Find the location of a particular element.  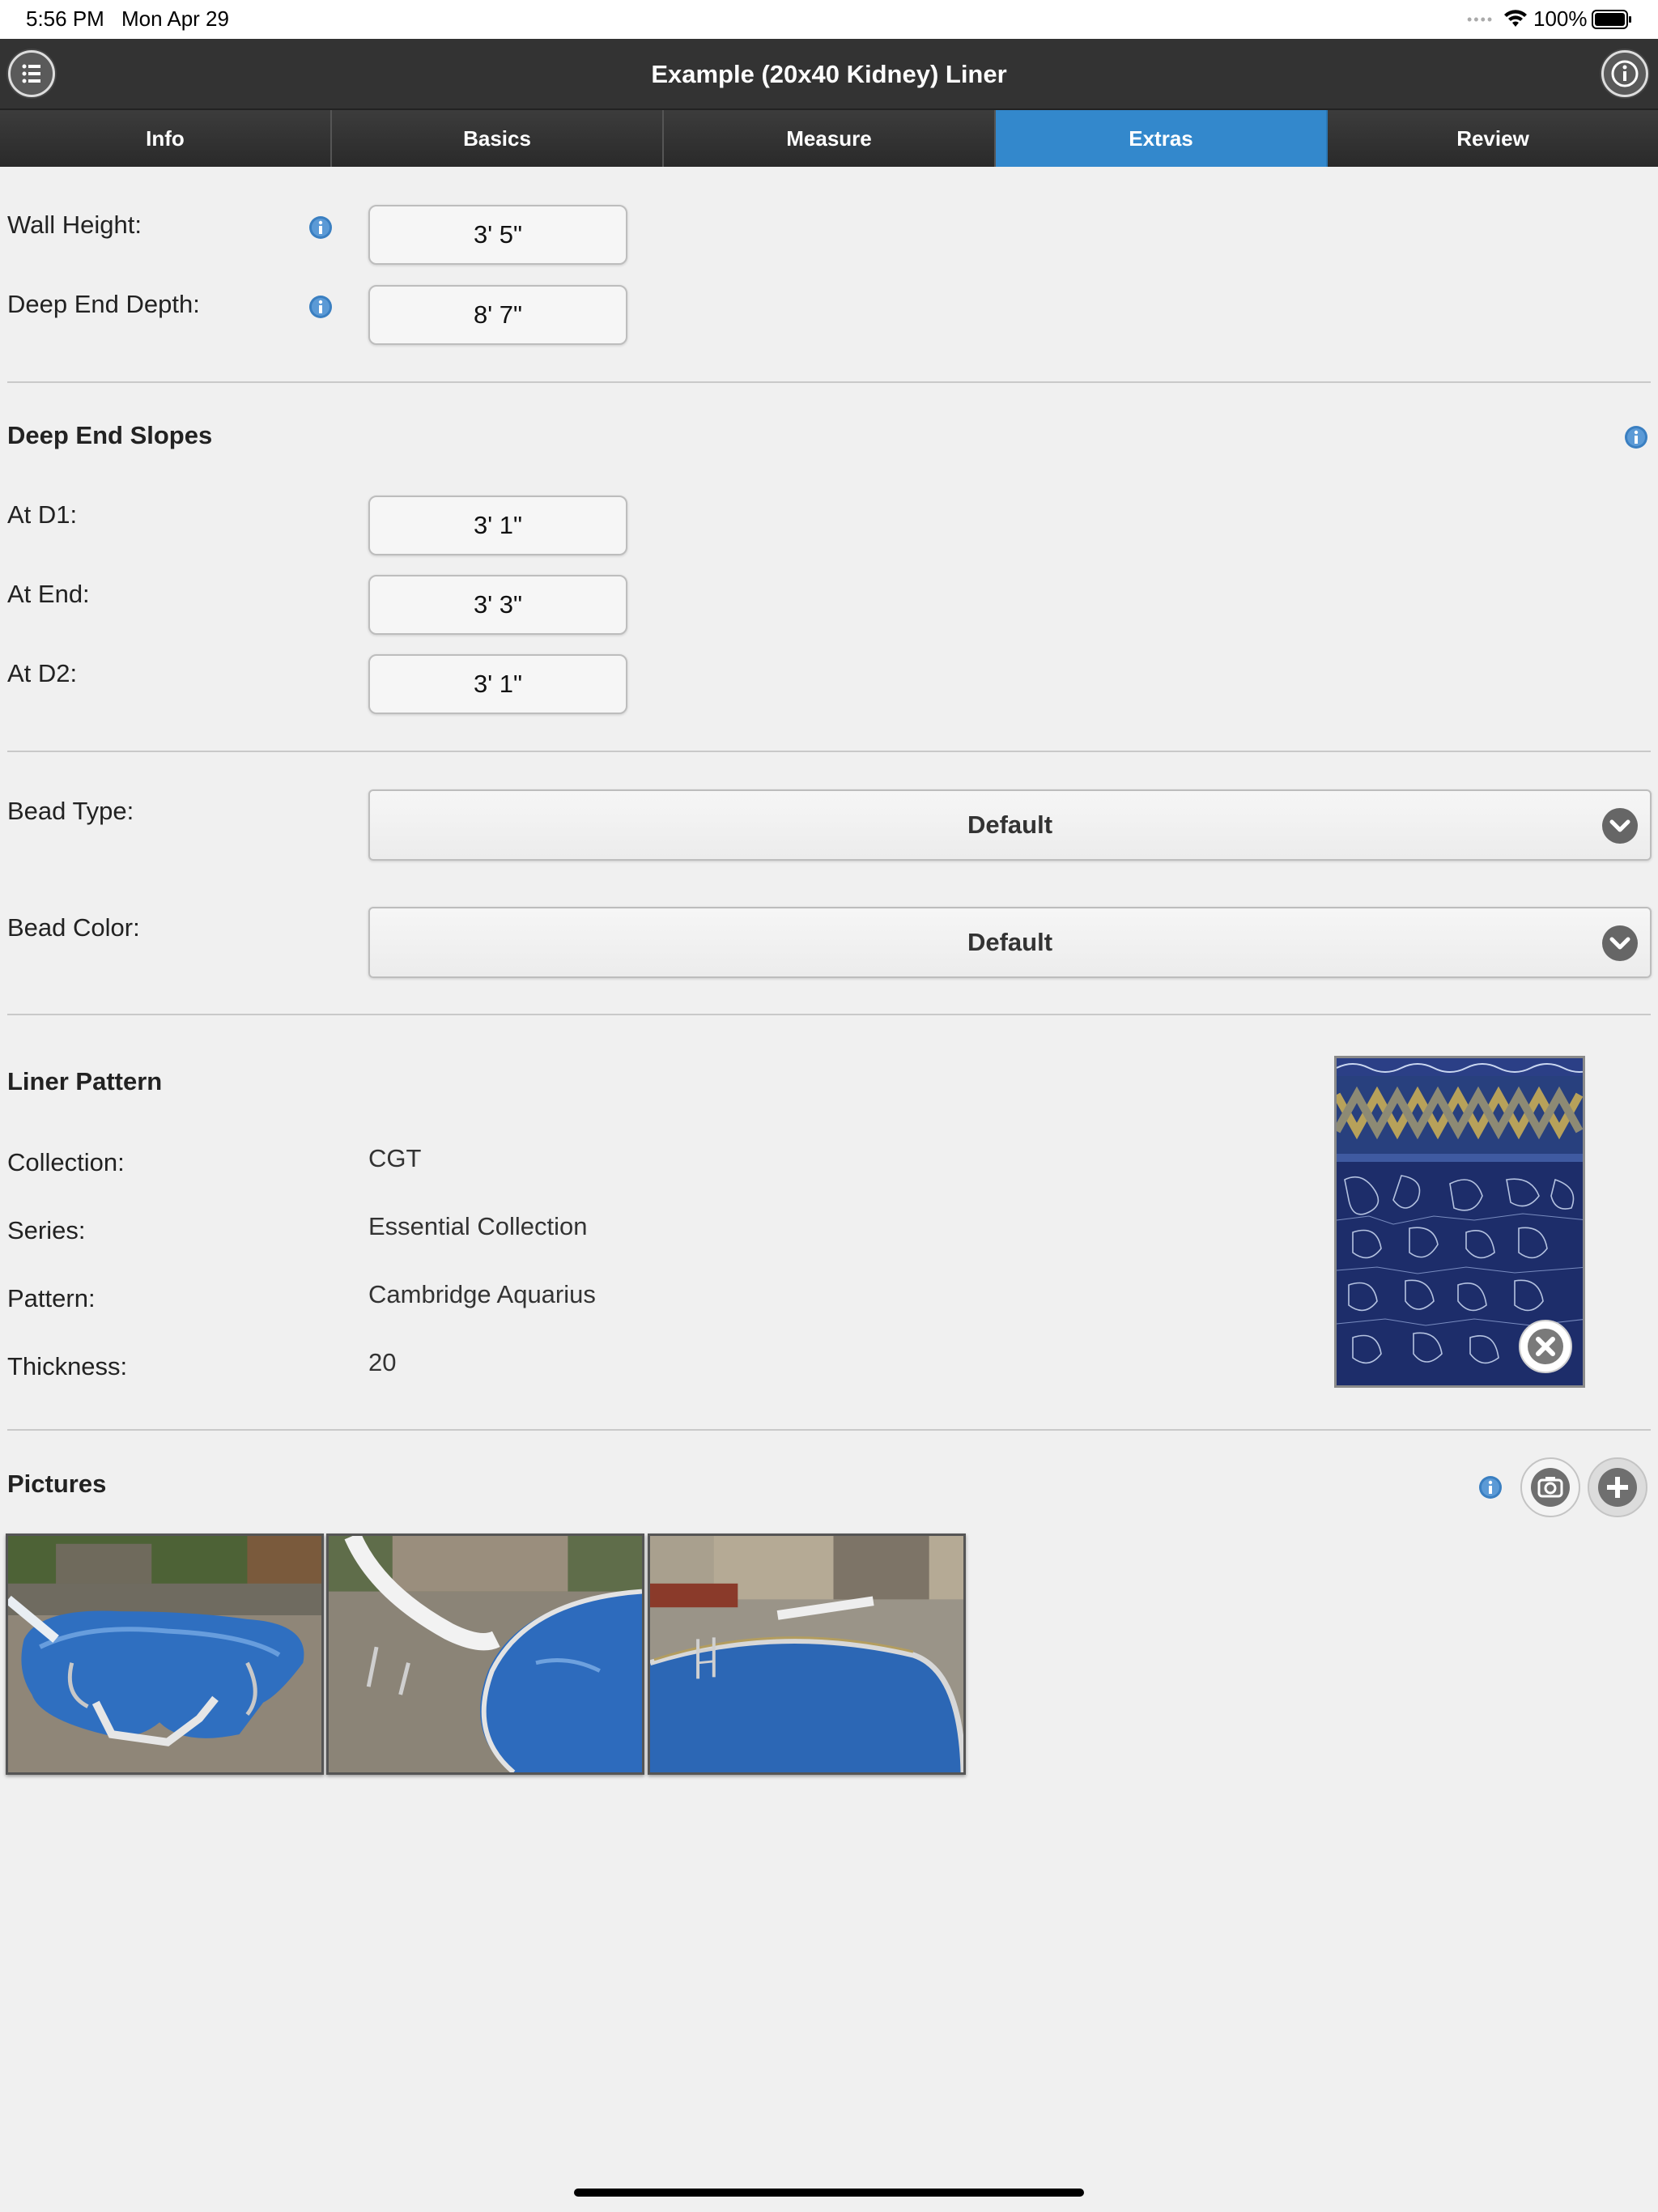

tab-basics: Basics is located at coordinates (498, 138).